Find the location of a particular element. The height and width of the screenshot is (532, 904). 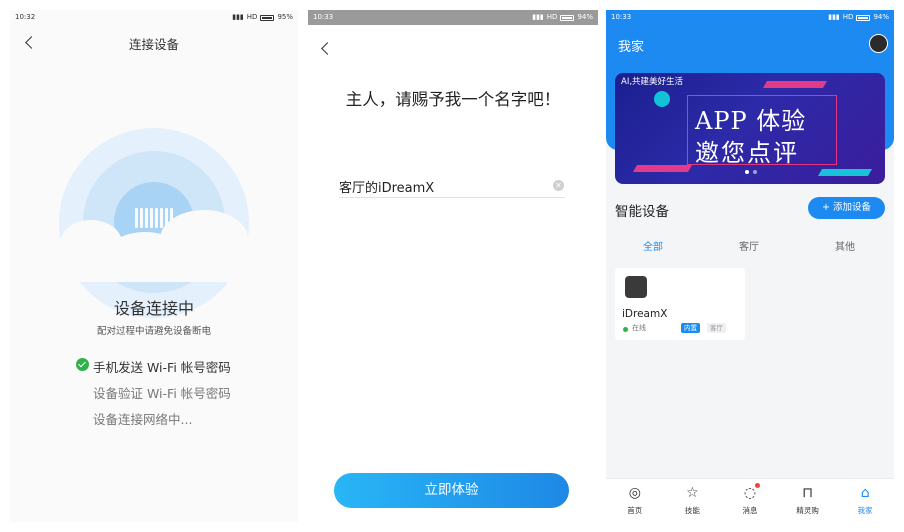

nav-skills: ☆ 技能 is located at coordinates (693, 500).